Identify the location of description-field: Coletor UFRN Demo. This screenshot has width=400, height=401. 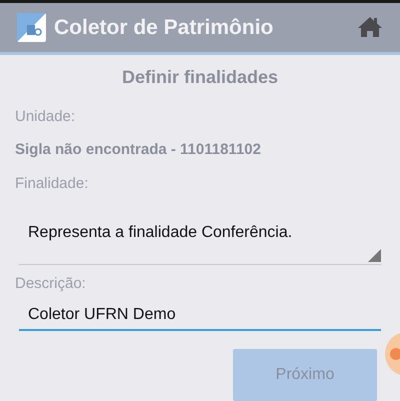
(200, 316).